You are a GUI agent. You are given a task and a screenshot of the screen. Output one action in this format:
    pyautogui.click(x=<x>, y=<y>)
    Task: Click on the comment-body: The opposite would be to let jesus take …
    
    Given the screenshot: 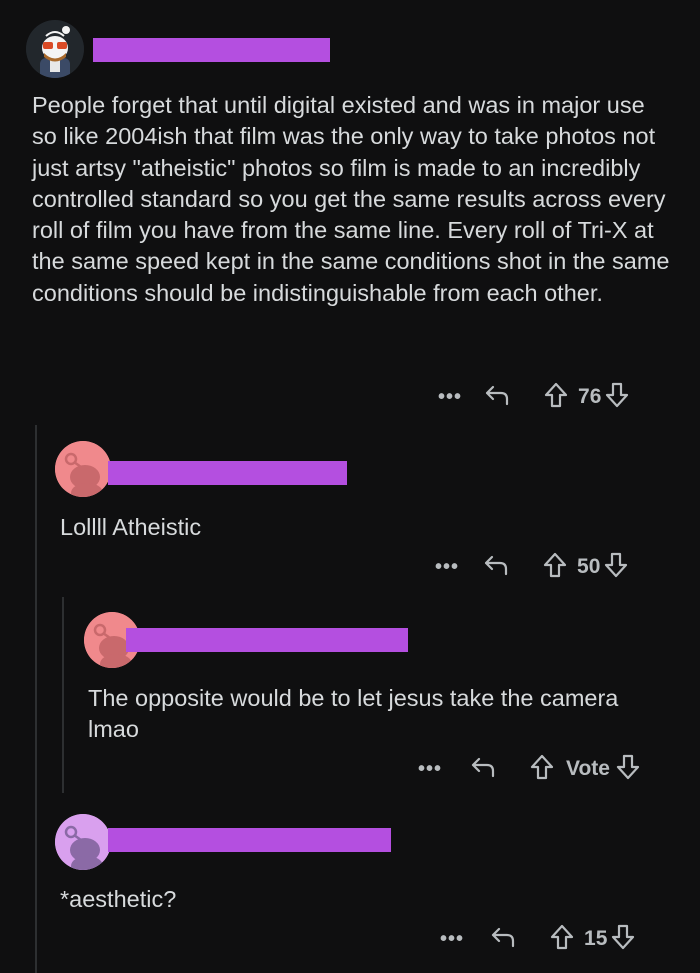 What is the action you would take?
    pyautogui.click(x=353, y=714)
    